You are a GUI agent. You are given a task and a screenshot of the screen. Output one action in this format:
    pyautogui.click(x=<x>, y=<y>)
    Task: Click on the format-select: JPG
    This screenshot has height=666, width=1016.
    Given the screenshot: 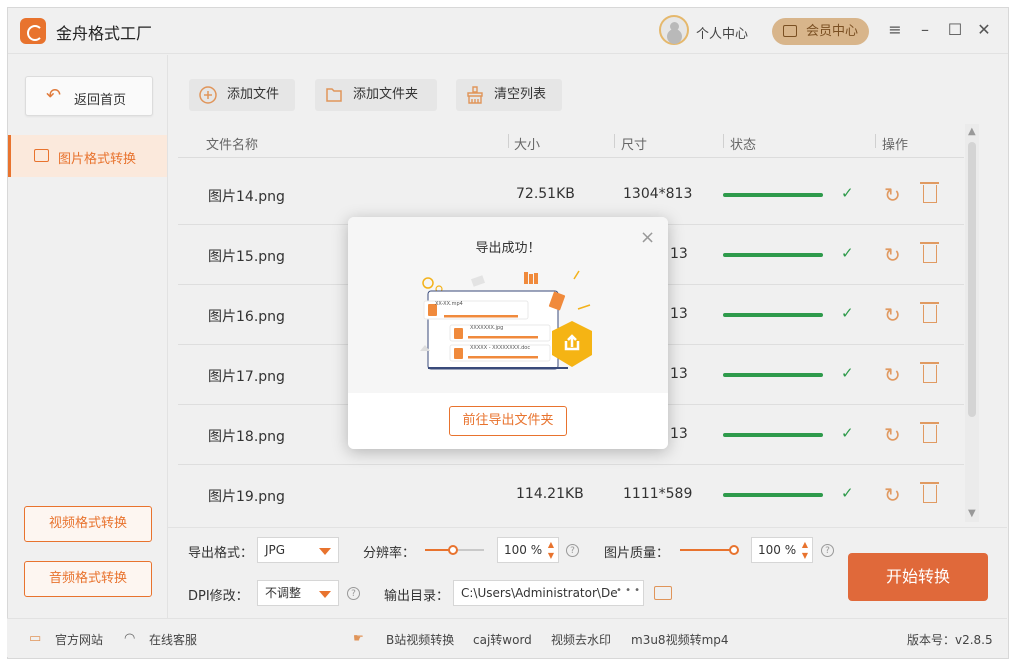 What is the action you would take?
    pyautogui.click(x=298, y=550)
    